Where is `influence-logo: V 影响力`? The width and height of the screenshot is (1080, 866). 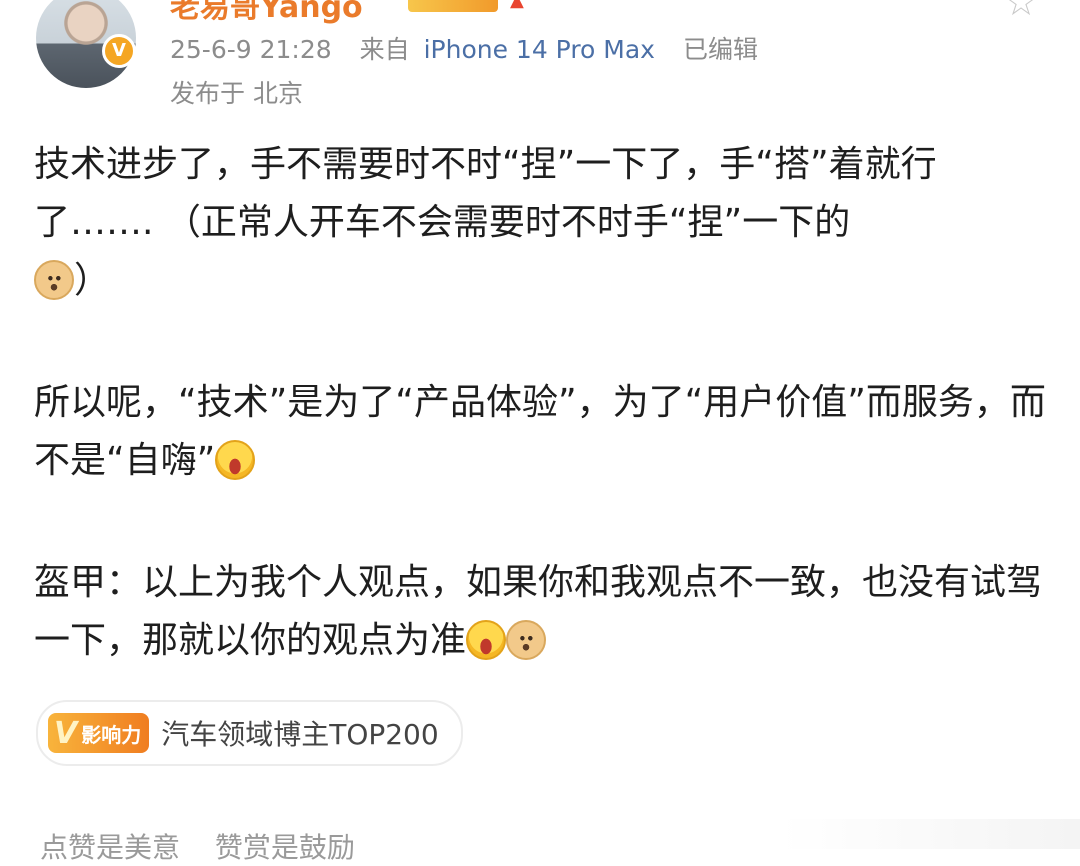
influence-logo: V 影响力 is located at coordinates (99, 733).